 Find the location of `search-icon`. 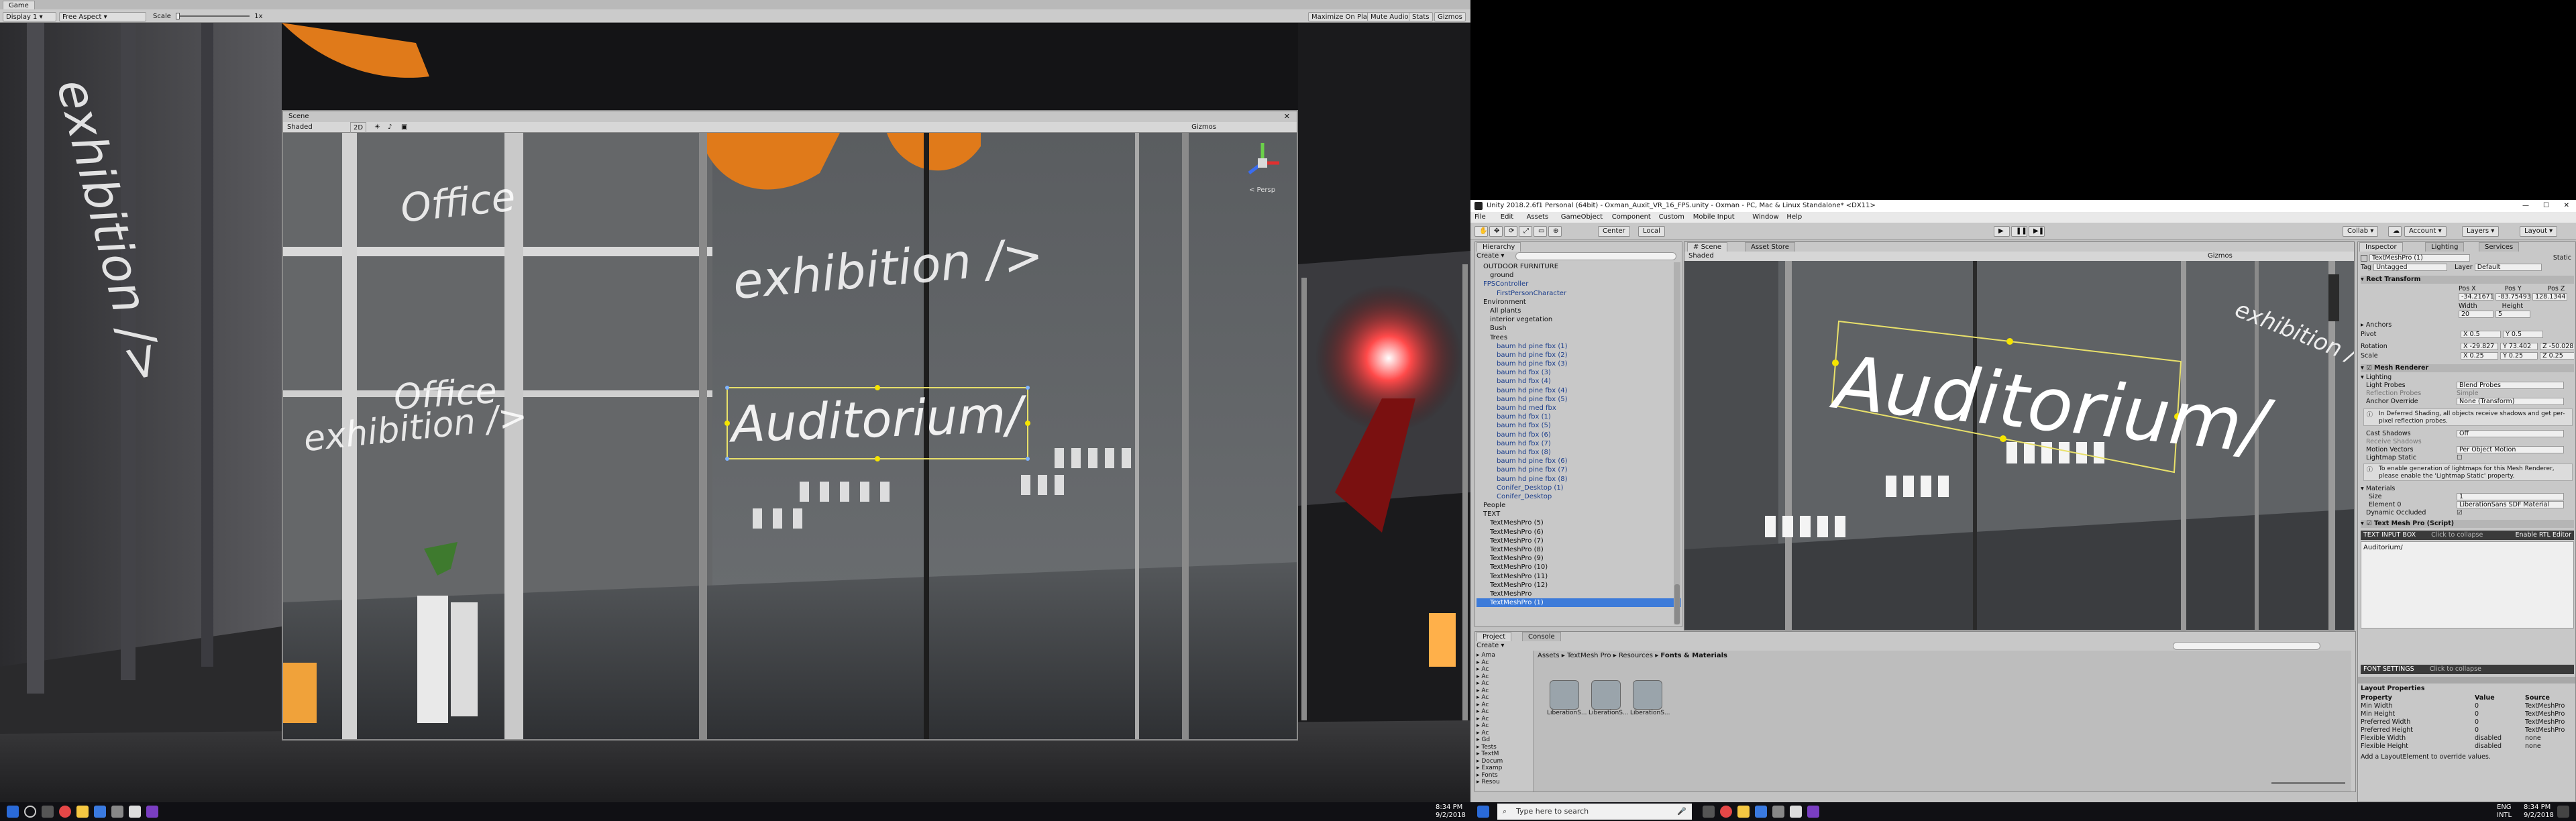

search-icon is located at coordinates (30, 812).